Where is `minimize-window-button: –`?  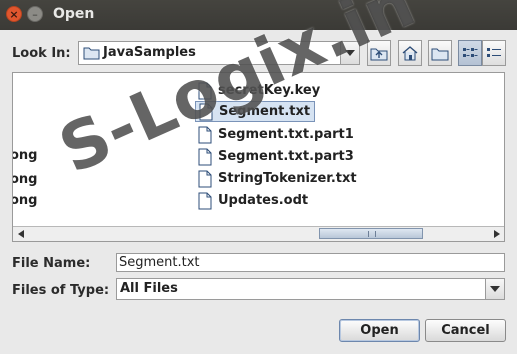
minimize-window-button: – is located at coordinates (35, 14).